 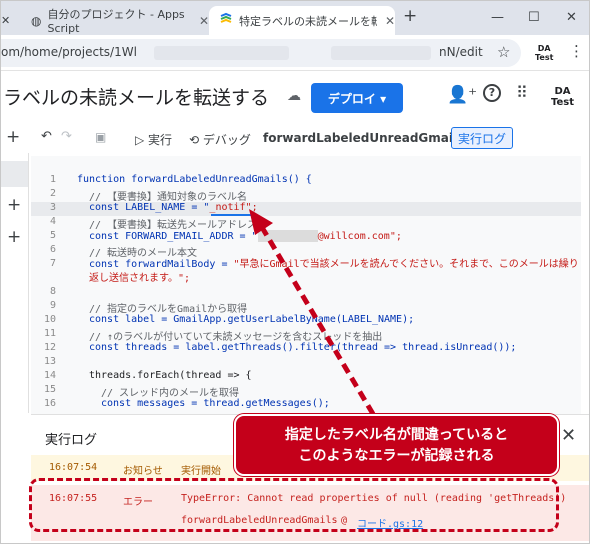 What do you see at coordinates (14, 174) in the screenshot?
I see `selected-file-row` at bounding box center [14, 174].